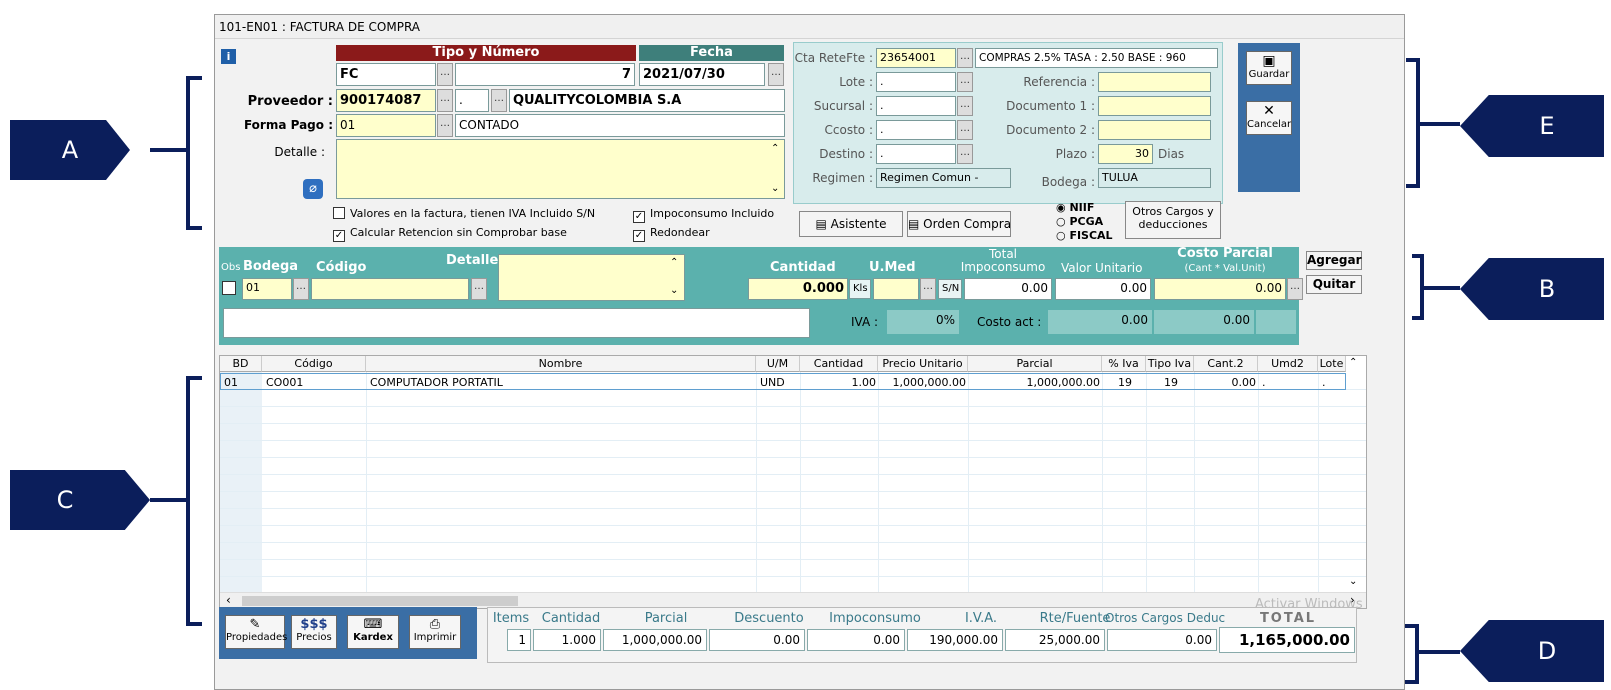  Describe the element at coordinates (386, 100) in the screenshot. I see `proveedor-code-field: 900174087` at that location.